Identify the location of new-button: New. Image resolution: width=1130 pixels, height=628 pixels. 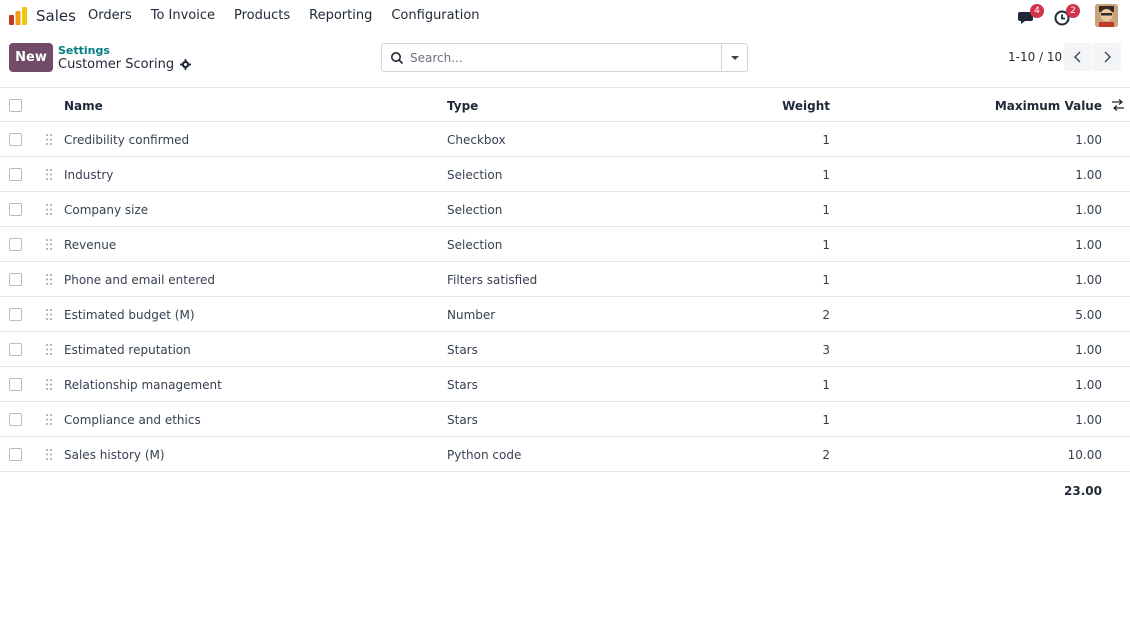
(31, 57).